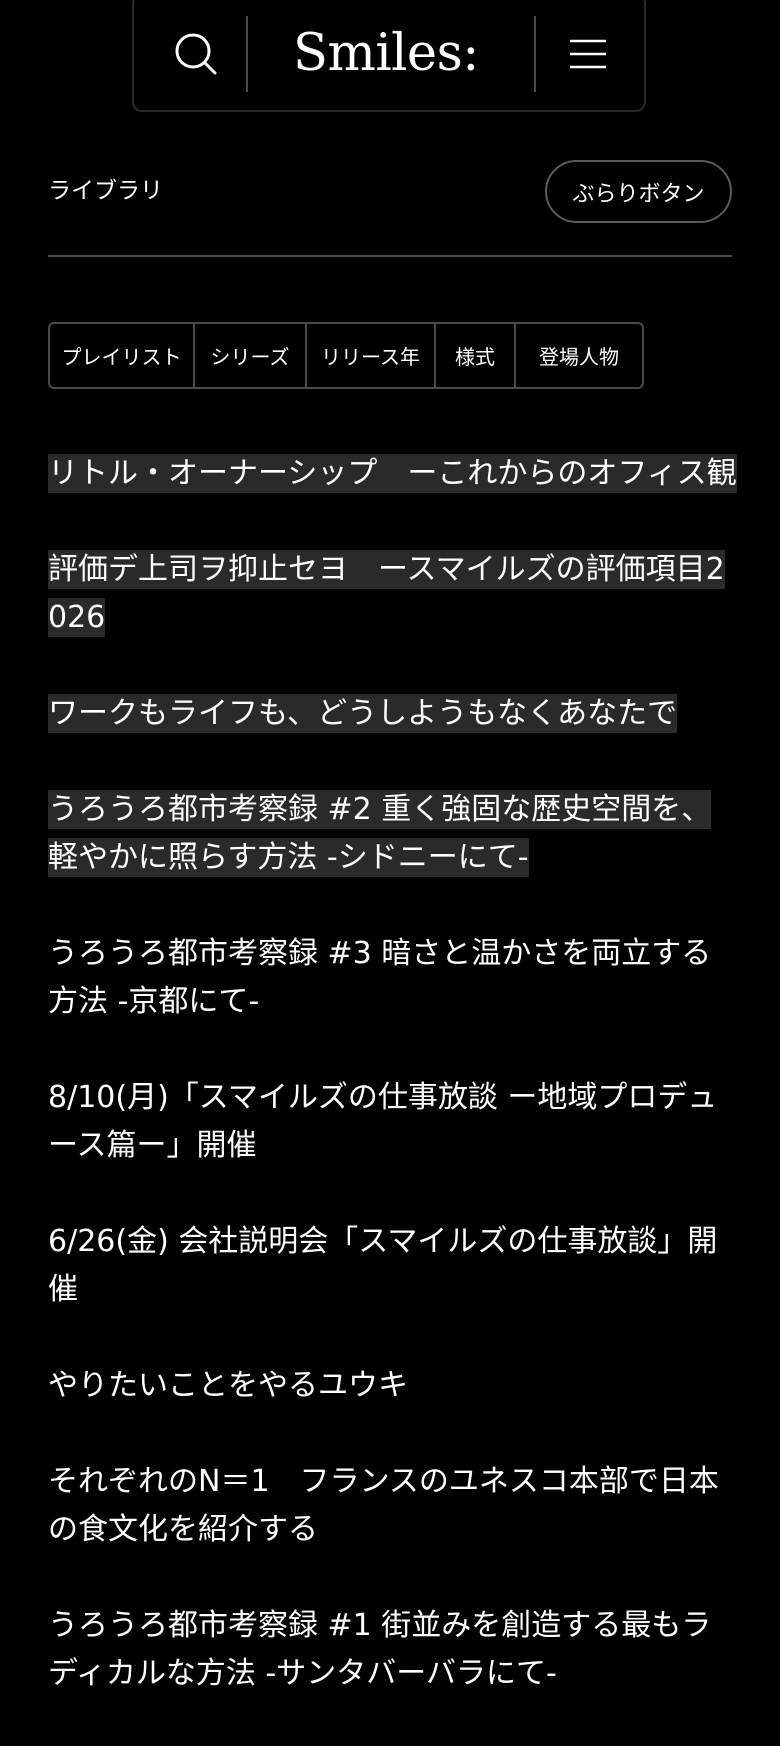 This screenshot has width=780, height=1746. What do you see at coordinates (476, 355) in the screenshot?
I see `tab-style: 様式` at bounding box center [476, 355].